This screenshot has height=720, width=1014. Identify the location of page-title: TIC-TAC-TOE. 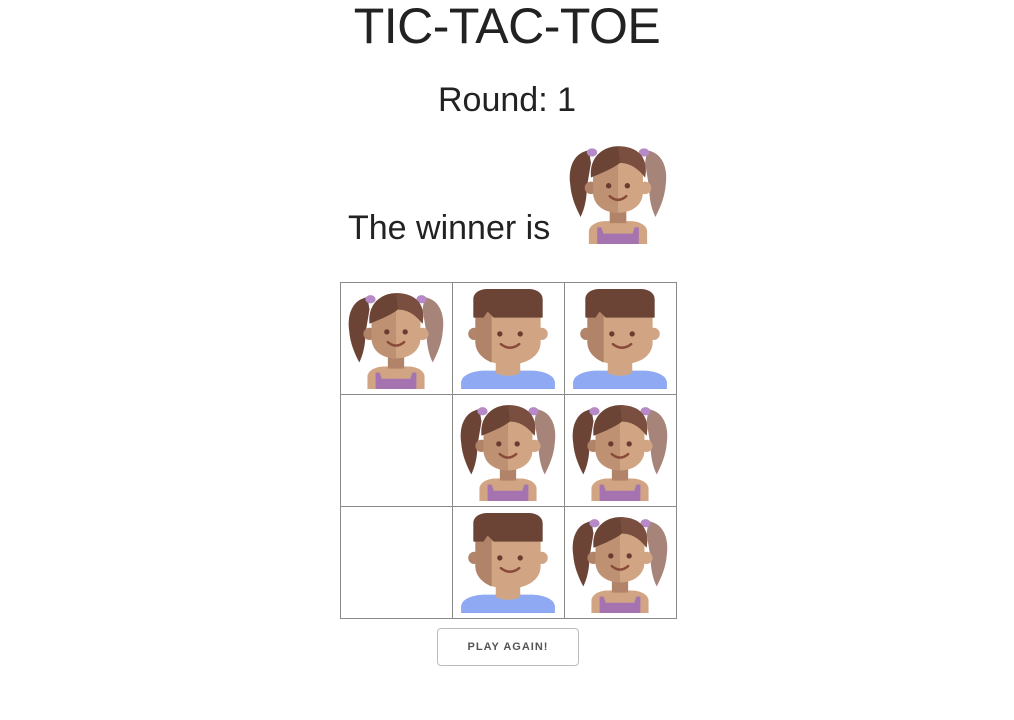
(507, 27).